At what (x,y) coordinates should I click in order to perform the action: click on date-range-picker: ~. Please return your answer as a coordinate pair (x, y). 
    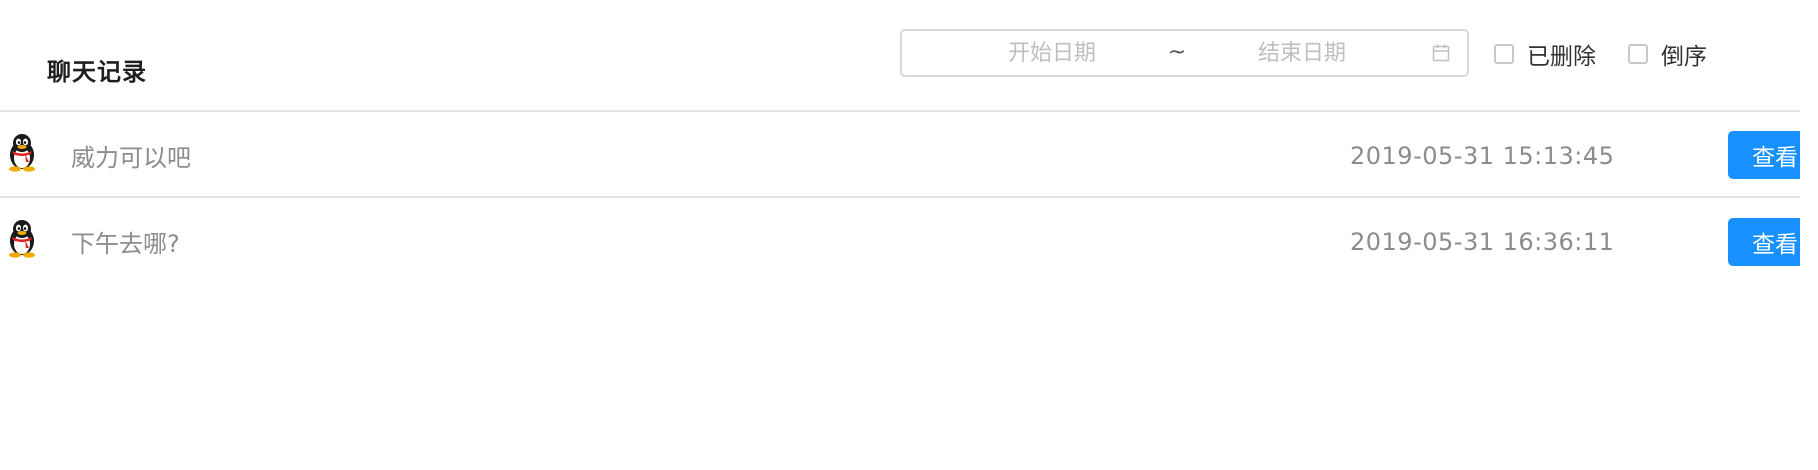
    Looking at the image, I should click on (1184, 53).